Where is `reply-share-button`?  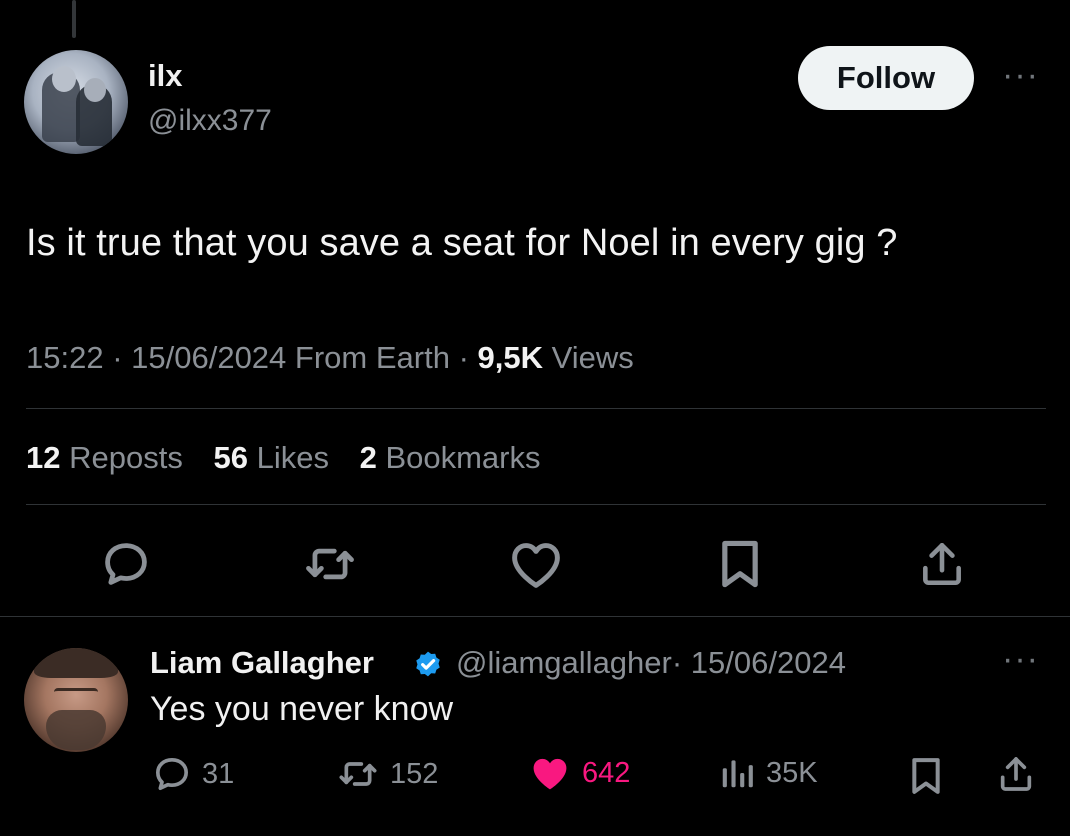 reply-share-button is located at coordinates (1016, 774).